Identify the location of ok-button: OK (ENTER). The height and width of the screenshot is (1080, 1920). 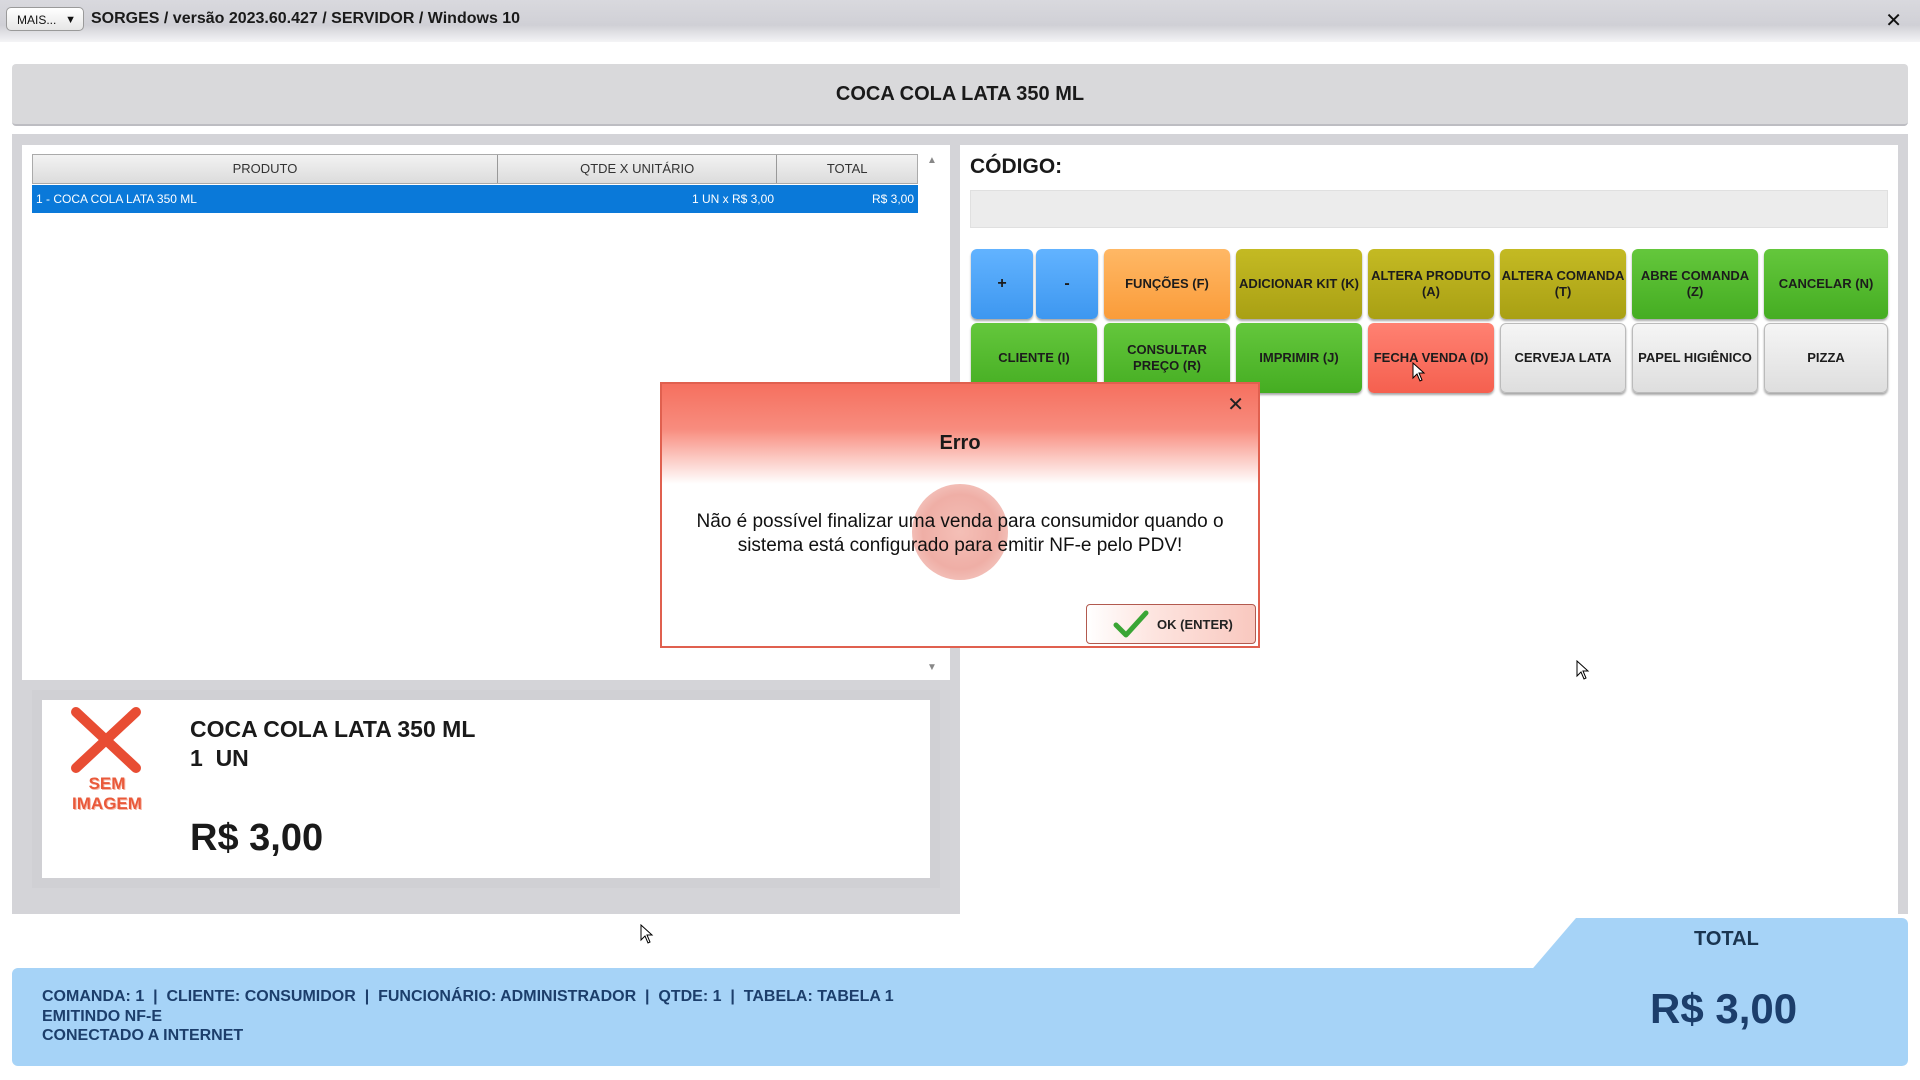
(1171, 624).